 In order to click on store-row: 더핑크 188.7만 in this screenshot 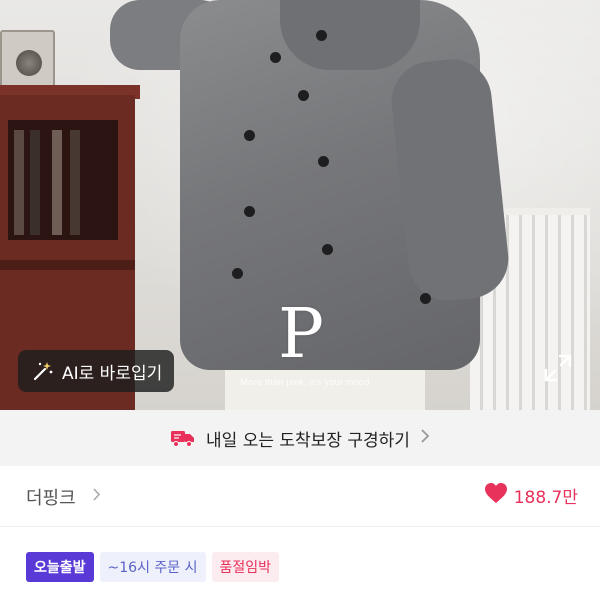, I will do `click(300, 496)`.